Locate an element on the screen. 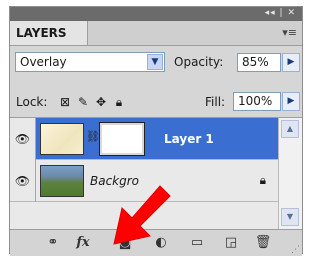 The image size is (320, 256). layer-name: Layer 1 is located at coordinates (189, 139).